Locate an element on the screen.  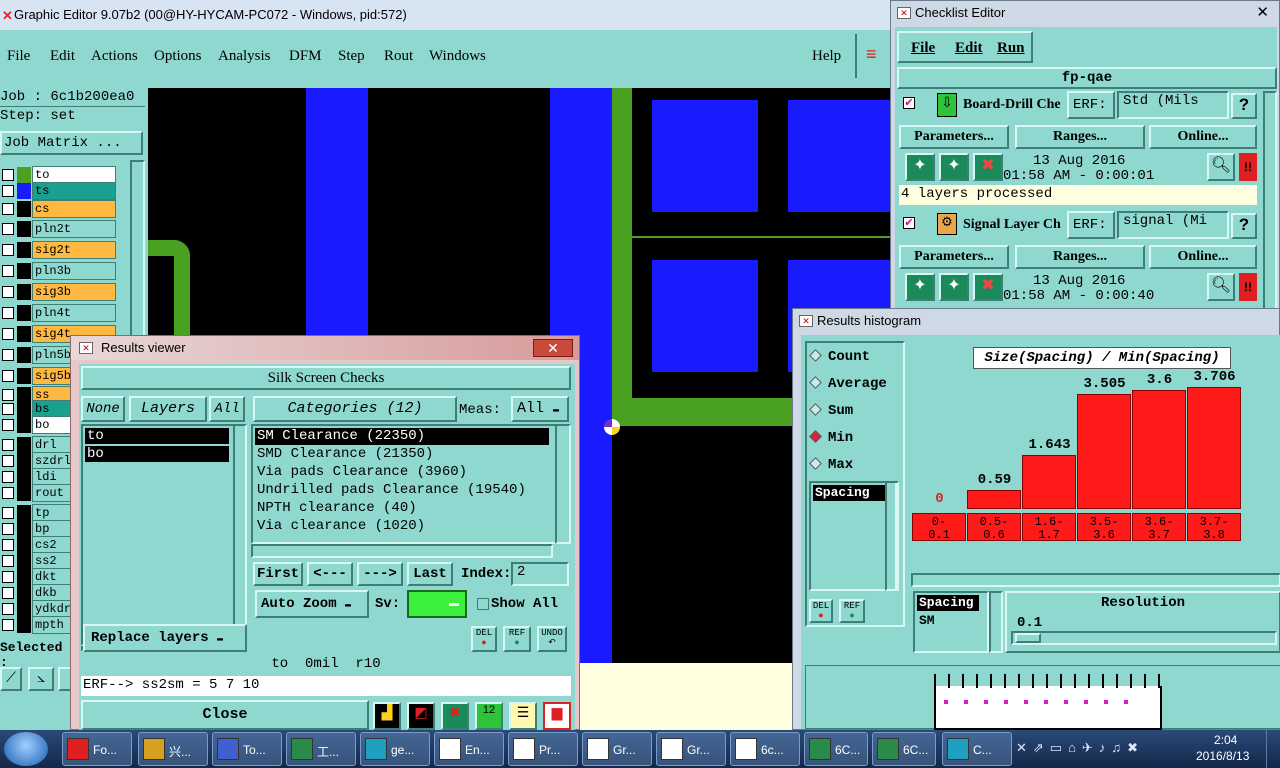
layer-name: ts is located at coordinates (74, 191).